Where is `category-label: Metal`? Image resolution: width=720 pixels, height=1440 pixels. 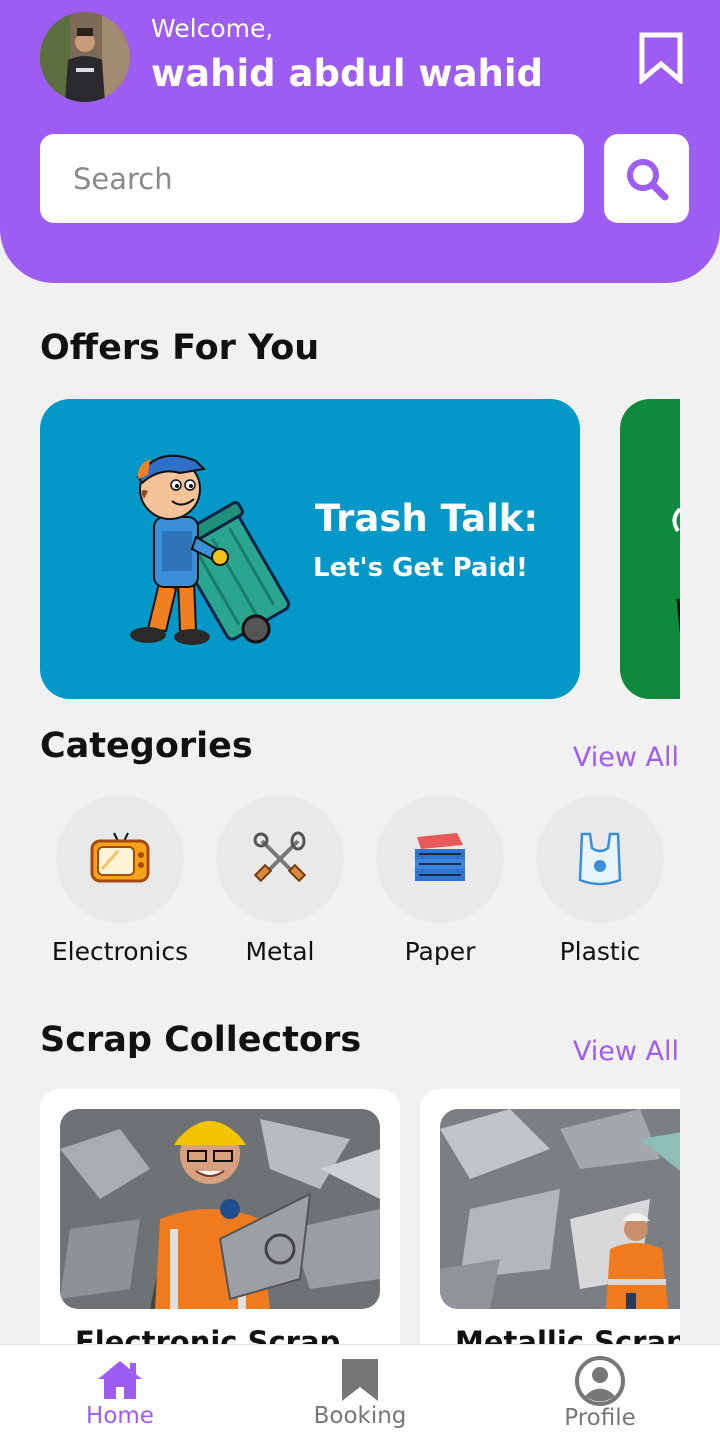
category-label: Metal is located at coordinates (280, 951).